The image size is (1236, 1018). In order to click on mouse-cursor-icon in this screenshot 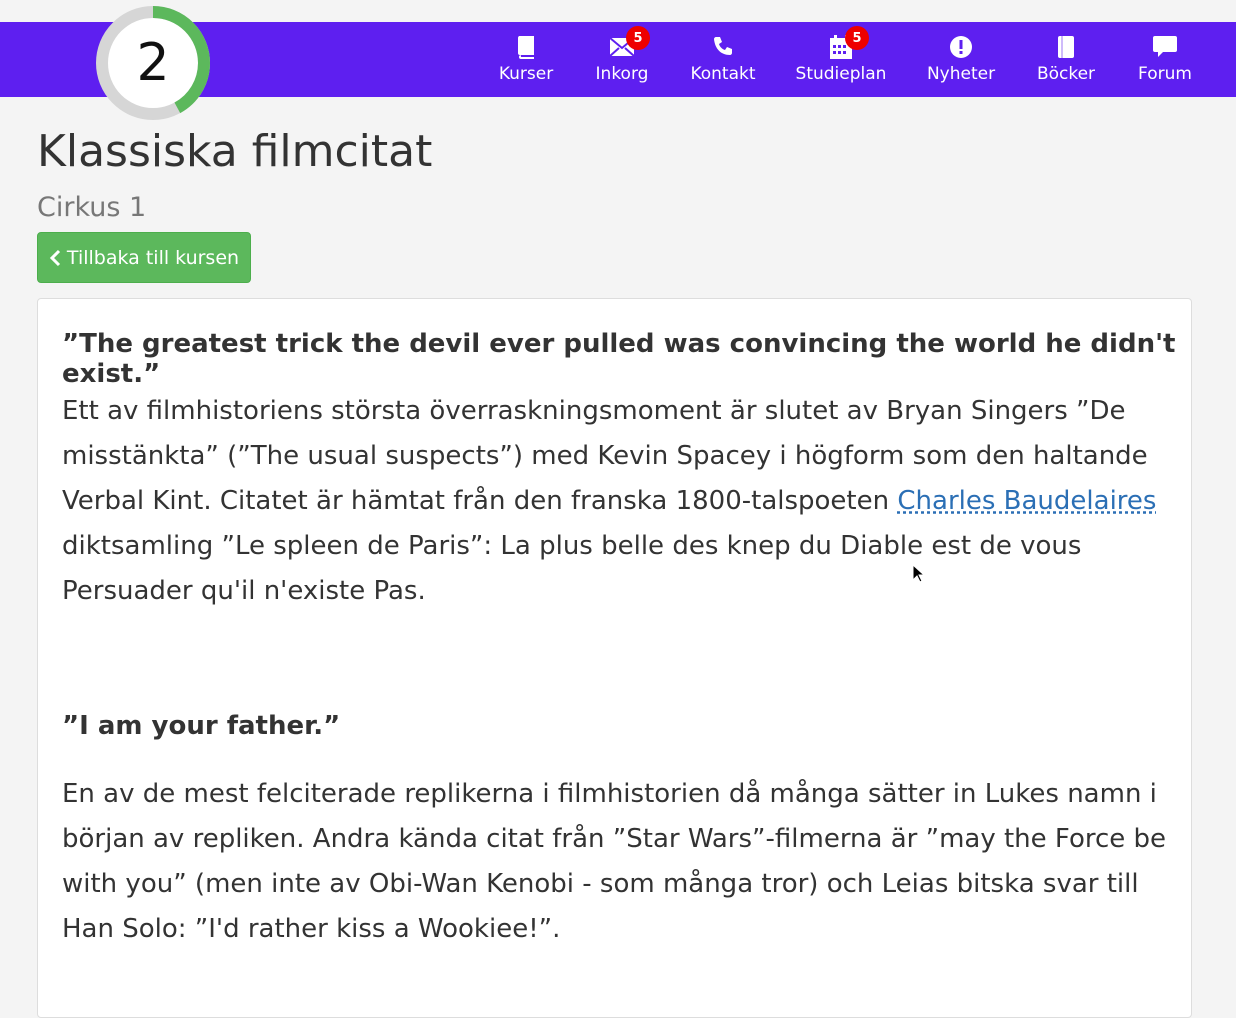, I will do `click(919, 573)`.